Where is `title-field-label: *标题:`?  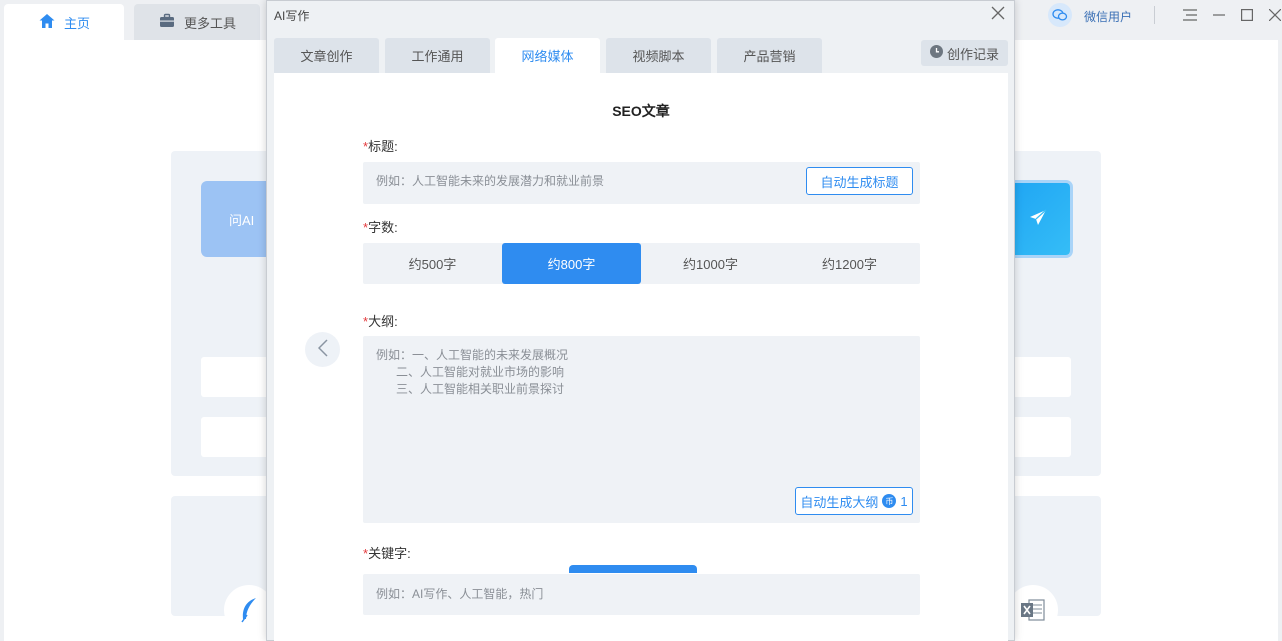 title-field-label: *标题: is located at coordinates (380, 146).